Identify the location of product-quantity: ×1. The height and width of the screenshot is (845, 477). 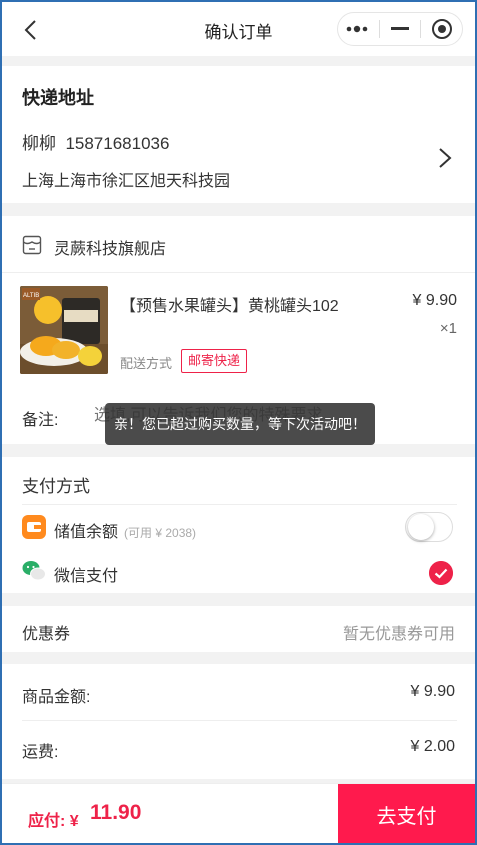
(448, 328).